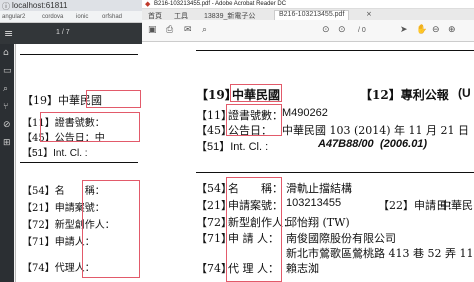 This screenshot has height=282, width=474. What do you see at coordinates (456, 205) in the screenshot?
I see `doc-value-22: 中華民` at bounding box center [456, 205].